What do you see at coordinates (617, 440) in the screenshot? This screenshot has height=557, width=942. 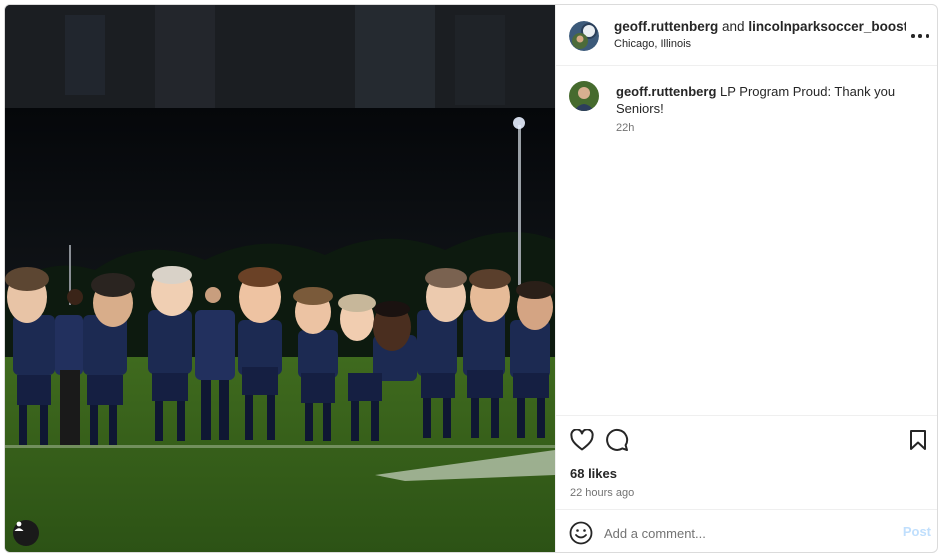 I see `comment-bubble-icon` at bounding box center [617, 440].